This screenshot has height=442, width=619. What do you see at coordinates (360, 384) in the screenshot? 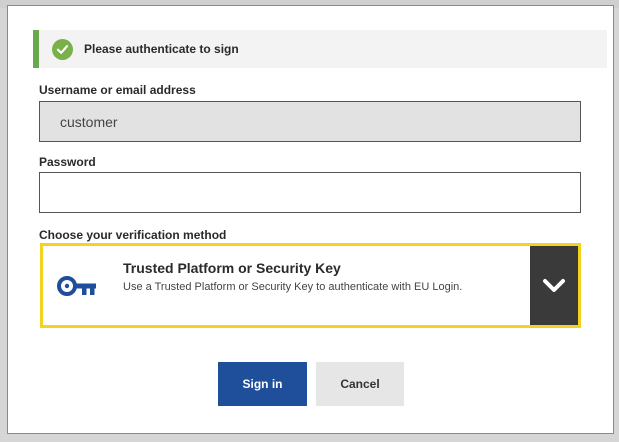
I see `cancel-button: Cancel` at bounding box center [360, 384].